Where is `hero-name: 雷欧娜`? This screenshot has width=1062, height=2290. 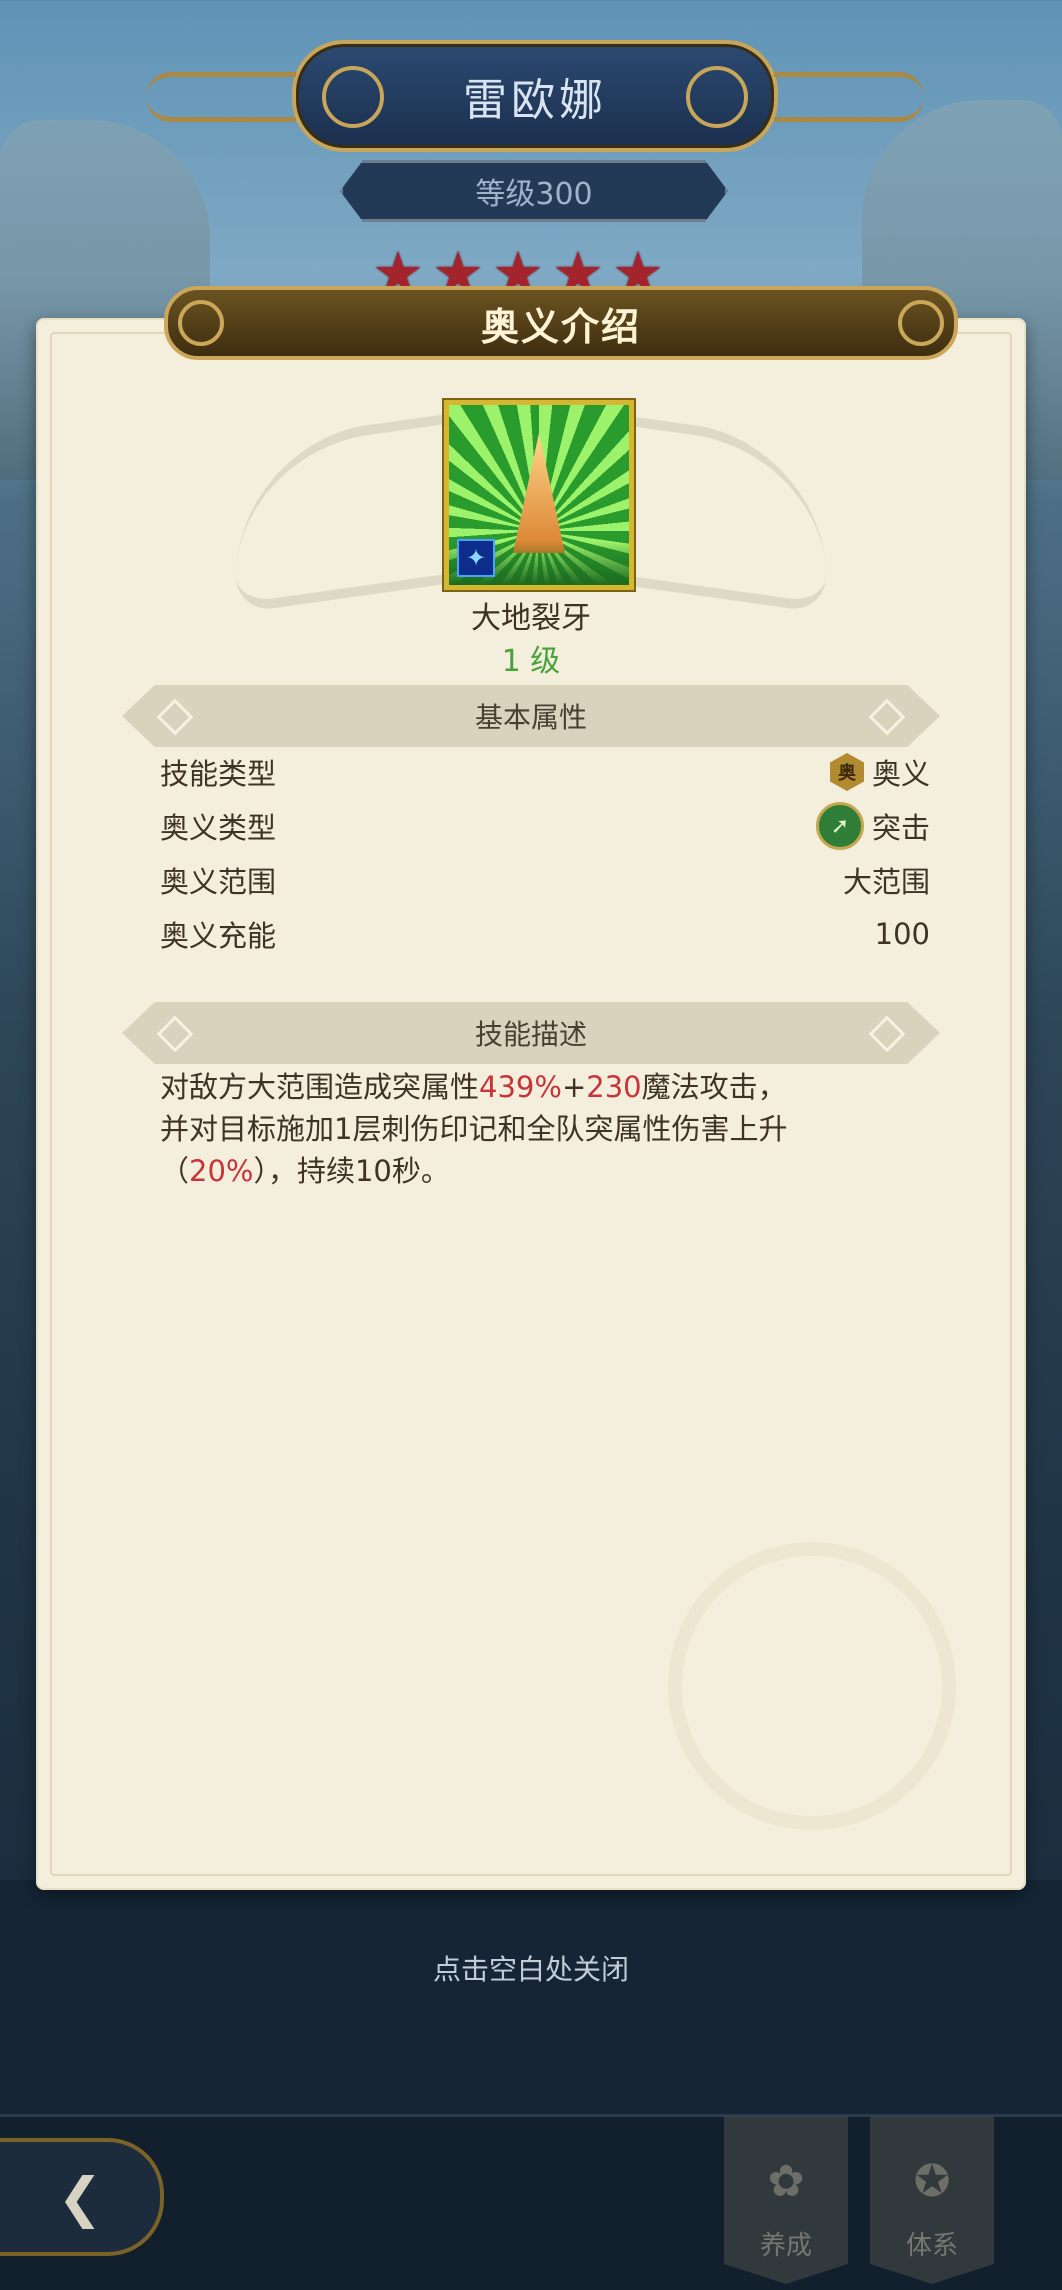 hero-name: 雷欧娜 is located at coordinates (535, 100).